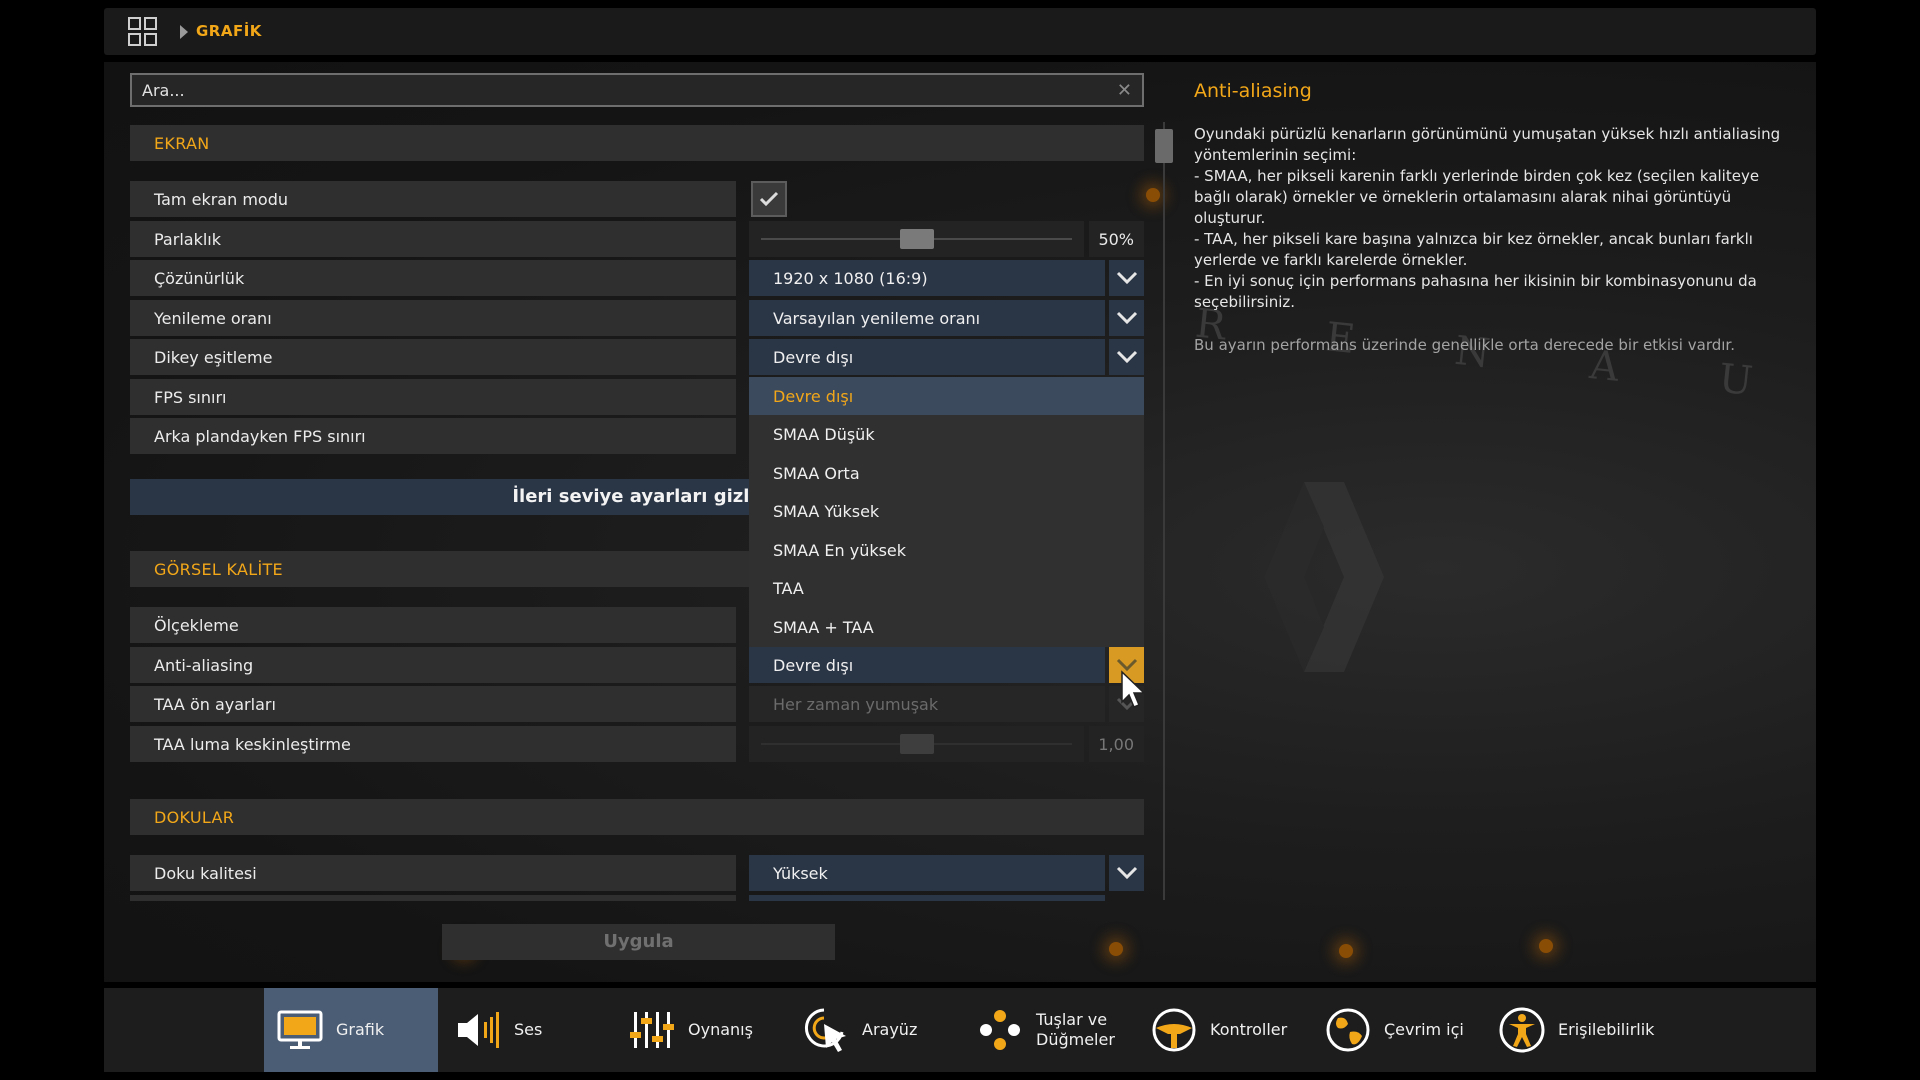  Describe the element at coordinates (1124, 91) in the screenshot. I see `clear-search-icon: ✕` at that location.